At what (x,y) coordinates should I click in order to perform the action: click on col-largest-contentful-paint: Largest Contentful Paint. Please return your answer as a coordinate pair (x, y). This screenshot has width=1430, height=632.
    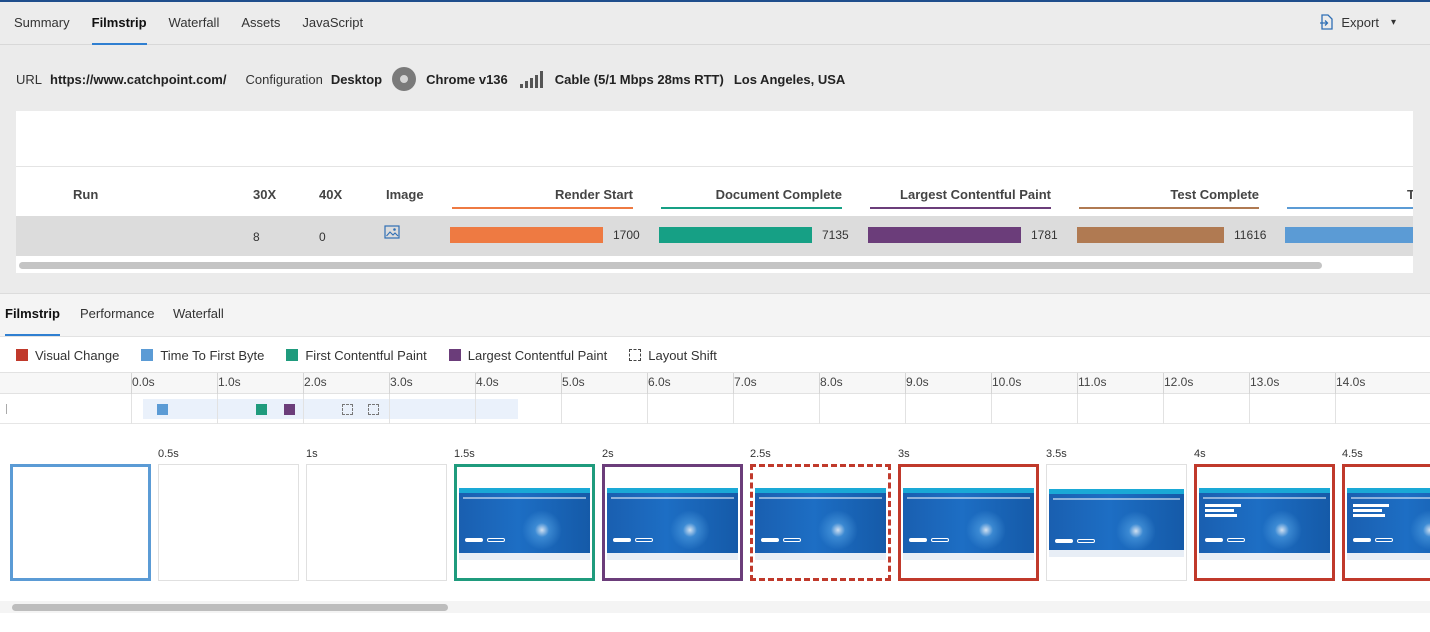
    Looking at the image, I should click on (960, 194).